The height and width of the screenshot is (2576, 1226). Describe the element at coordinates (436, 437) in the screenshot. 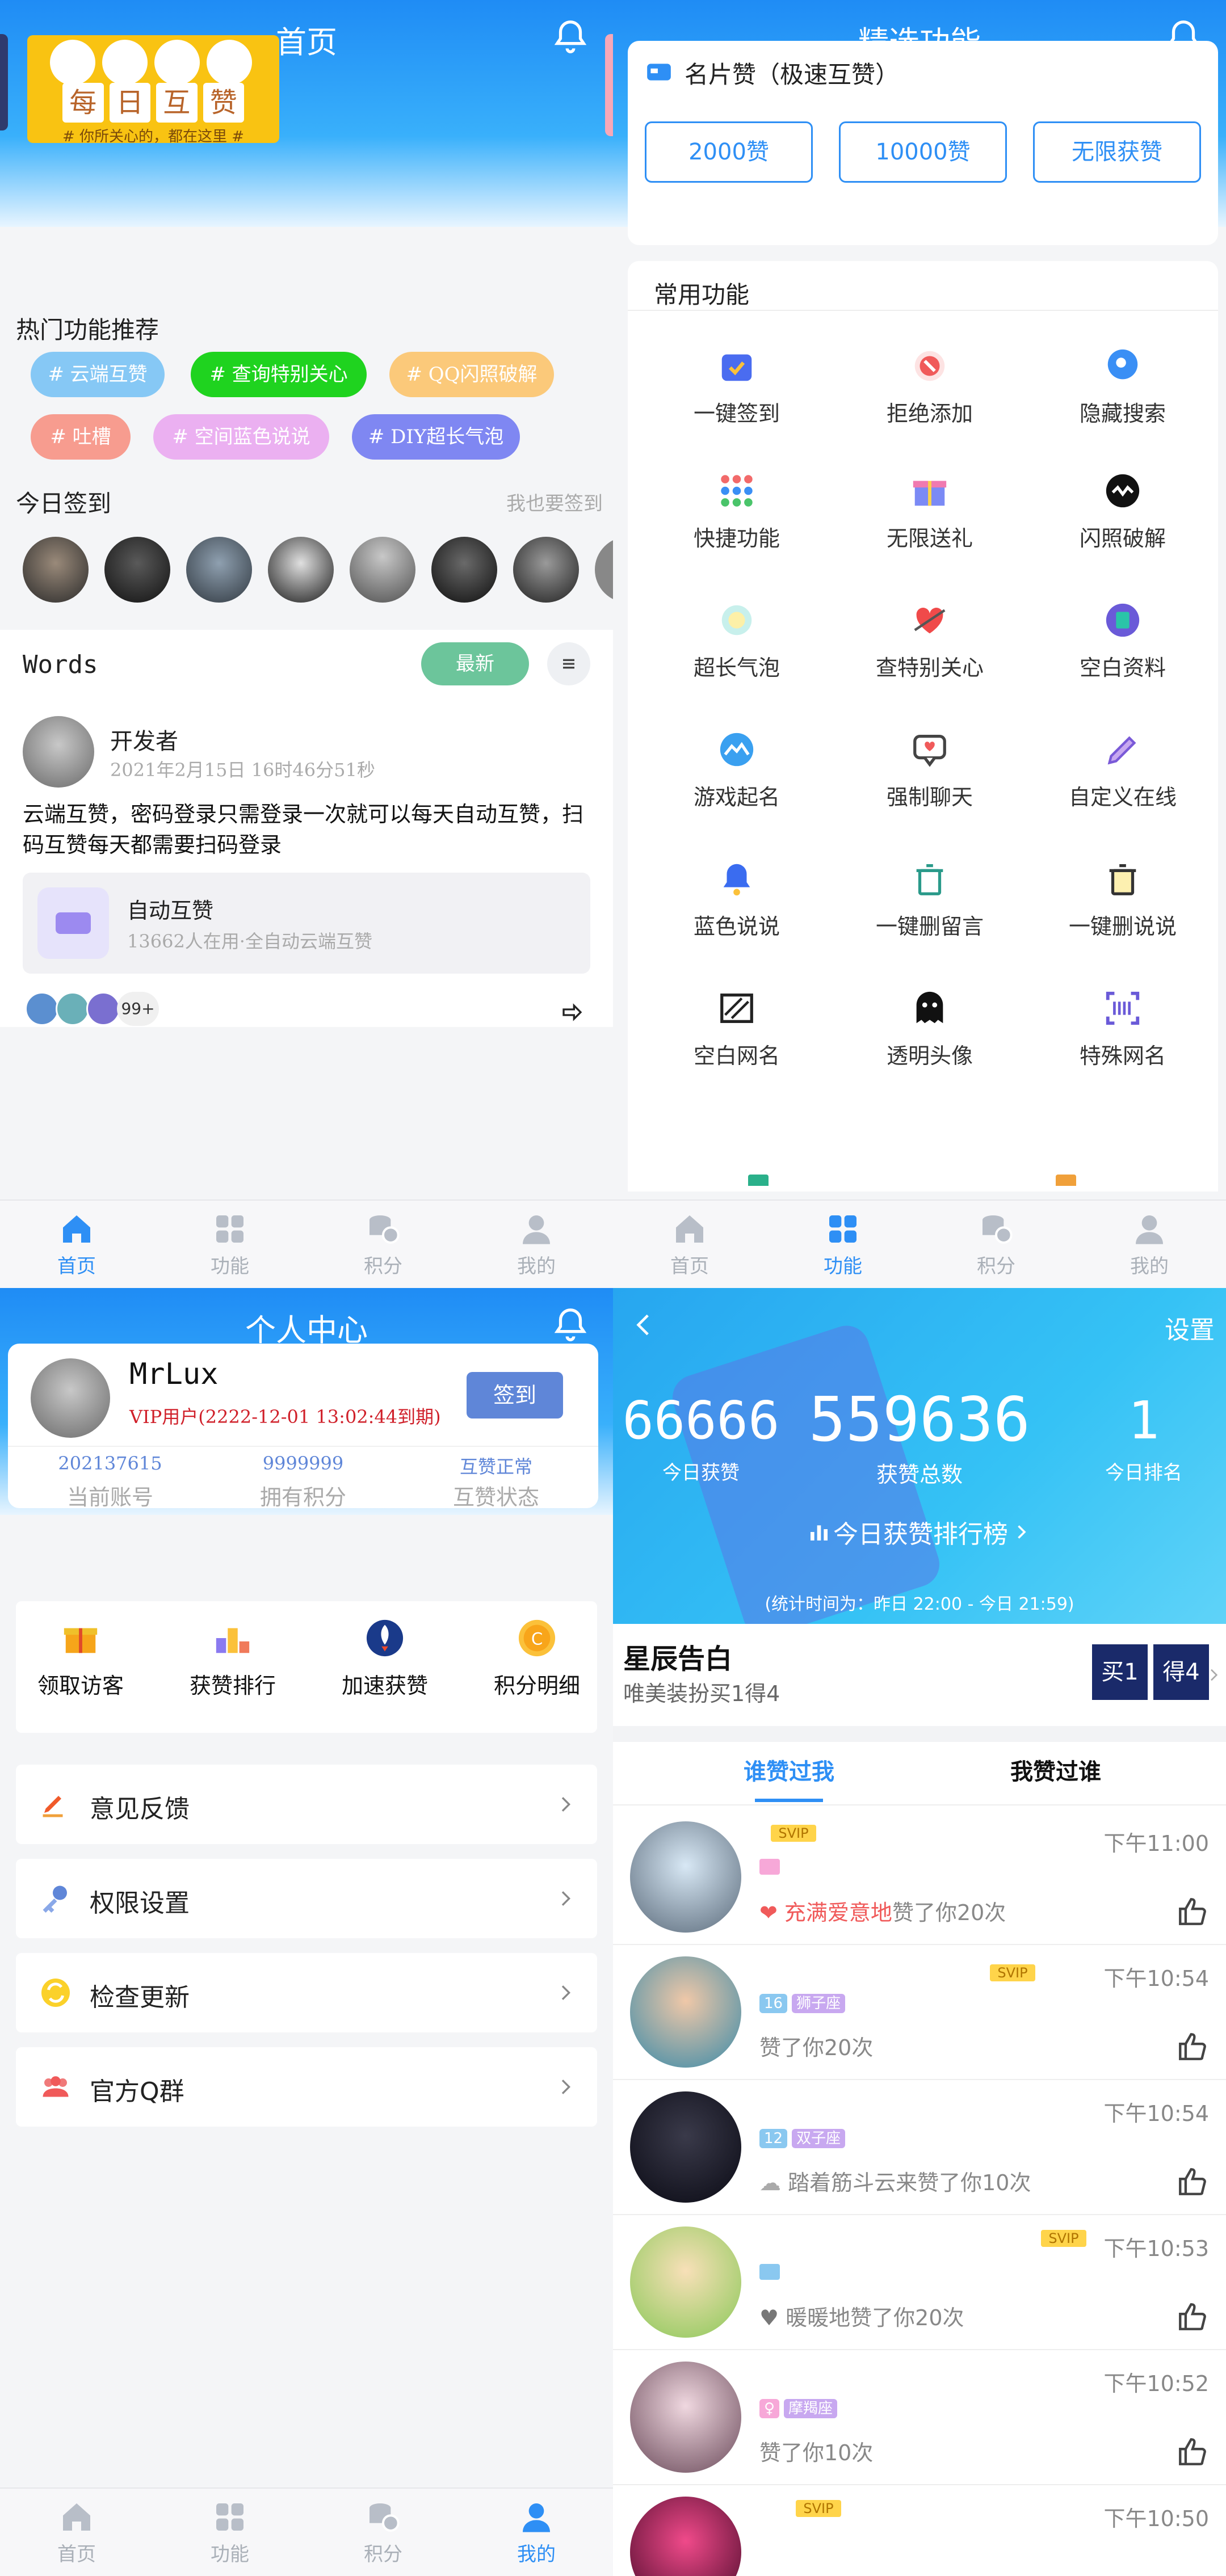

I see `tag-diy-bubble: # DIY超长气泡` at that location.